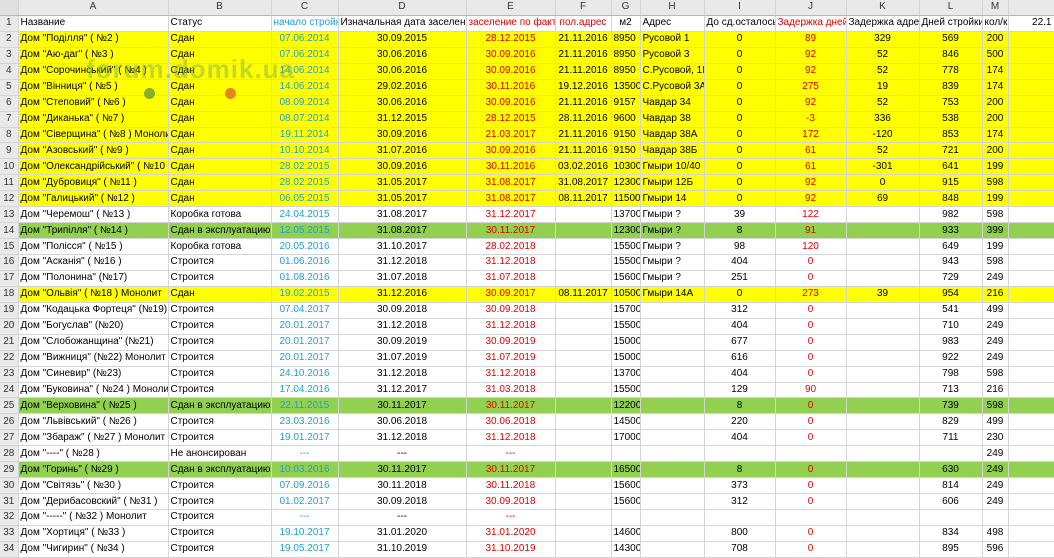 The height and width of the screenshot is (558, 1054). What do you see at coordinates (995, 87) in the screenshot?
I see `cell-flats: 174` at bounding box center [995, 87].